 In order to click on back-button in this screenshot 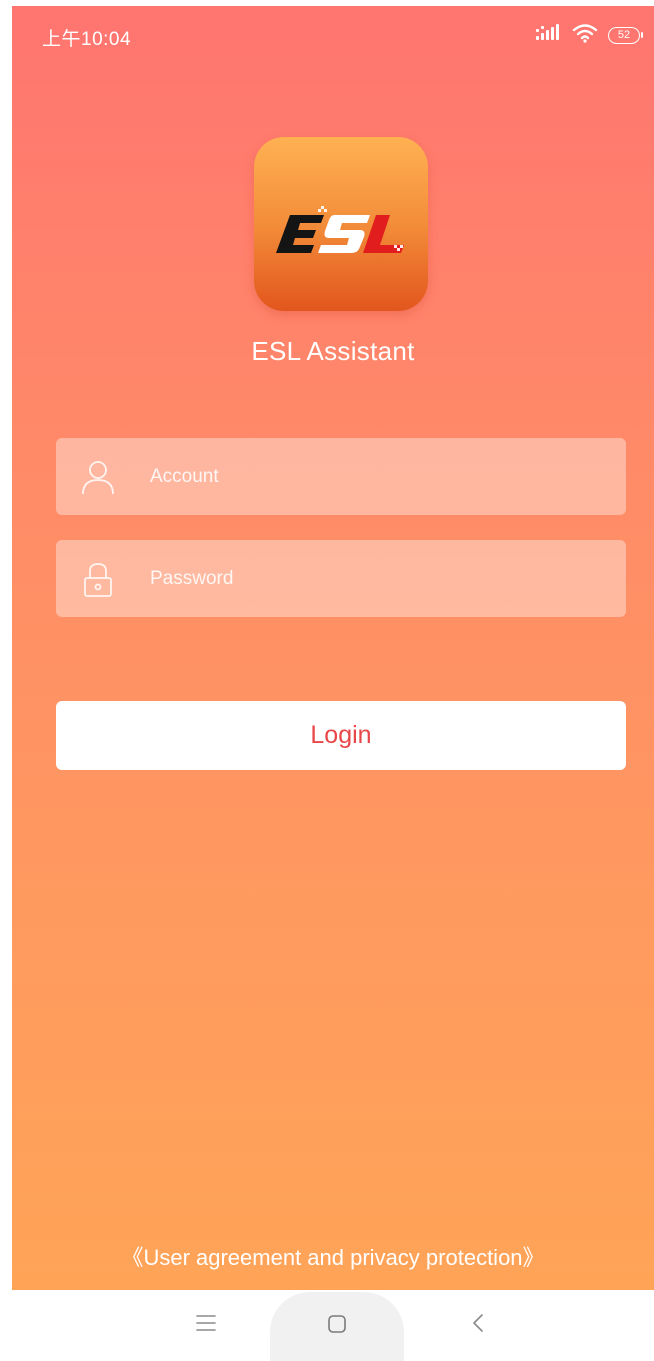, I will do `click(478, 1325)`.